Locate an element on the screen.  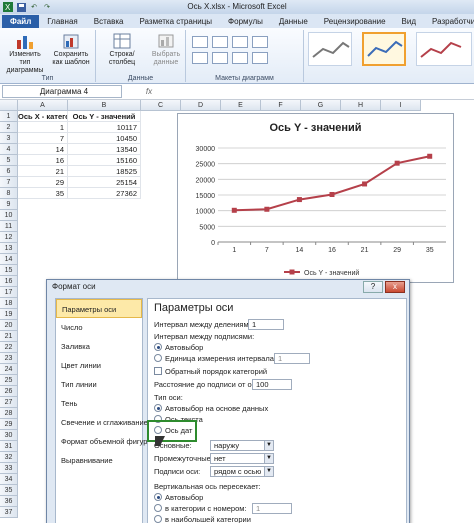
dialog-nav-item: Выравнивание is located at coordinates (99, 460).